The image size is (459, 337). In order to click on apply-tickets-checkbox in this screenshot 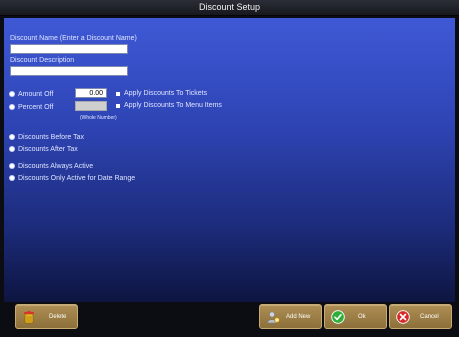, I will do `click(118, 94)`.